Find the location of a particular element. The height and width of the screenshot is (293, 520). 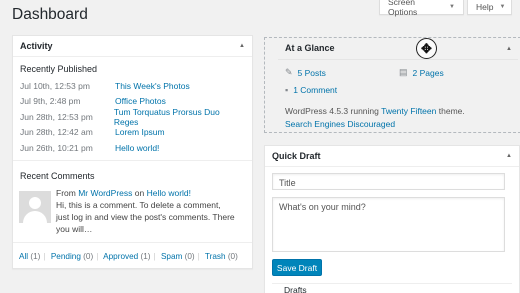

post-date: Jun 28th, 12:53 pm is located at coordinates (56, 116).